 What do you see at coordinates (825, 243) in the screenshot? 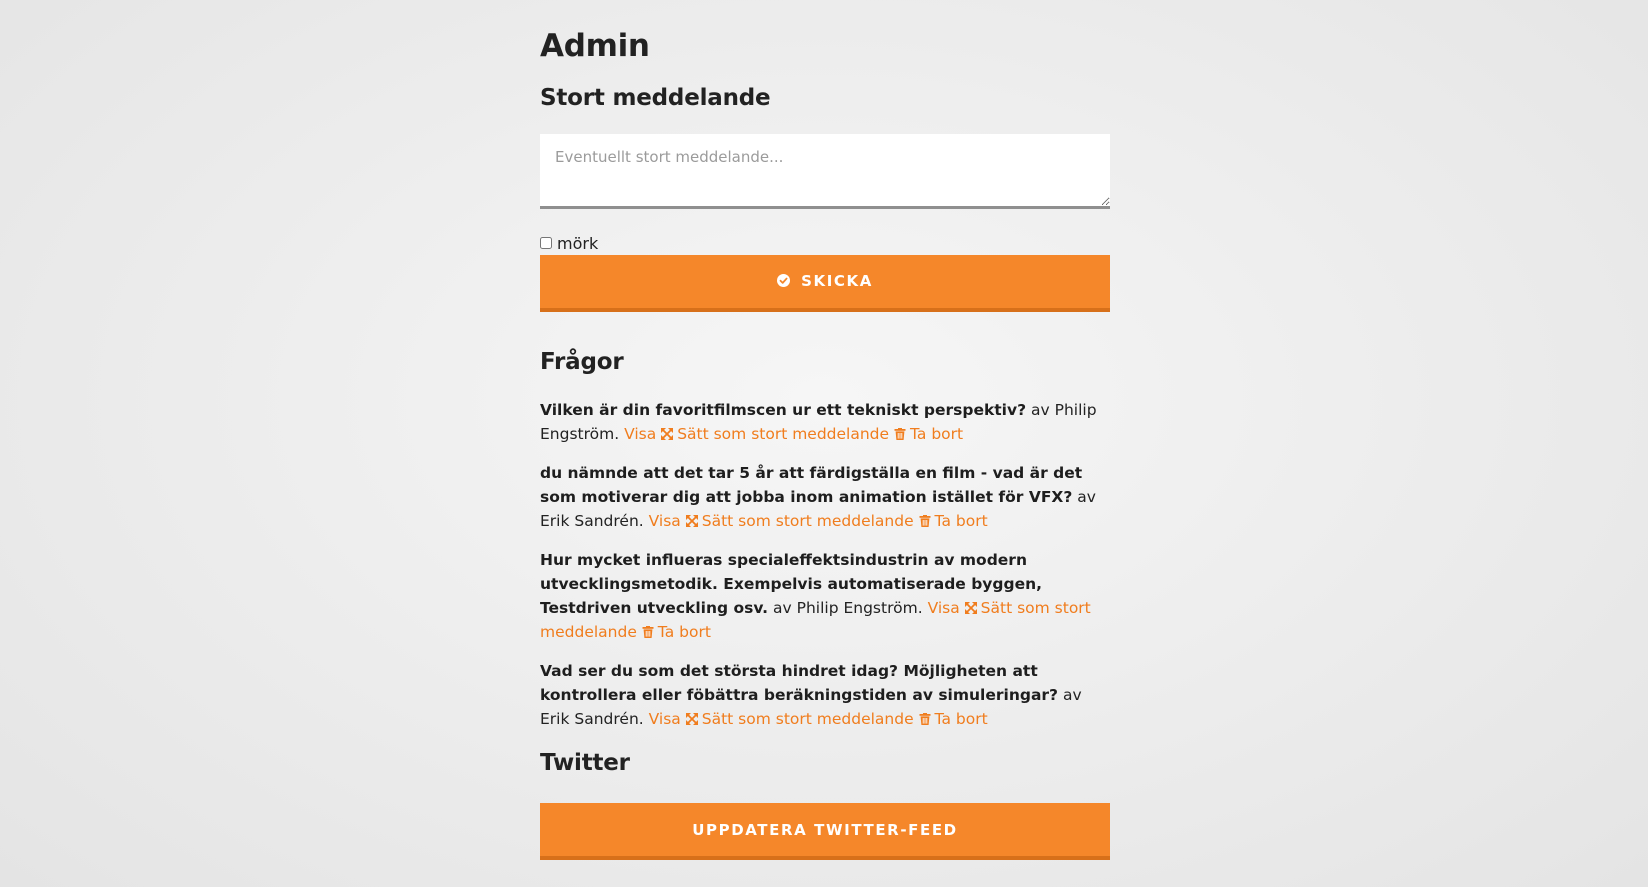
I see `dark-option: mörk` at bounding box center [825, 243].